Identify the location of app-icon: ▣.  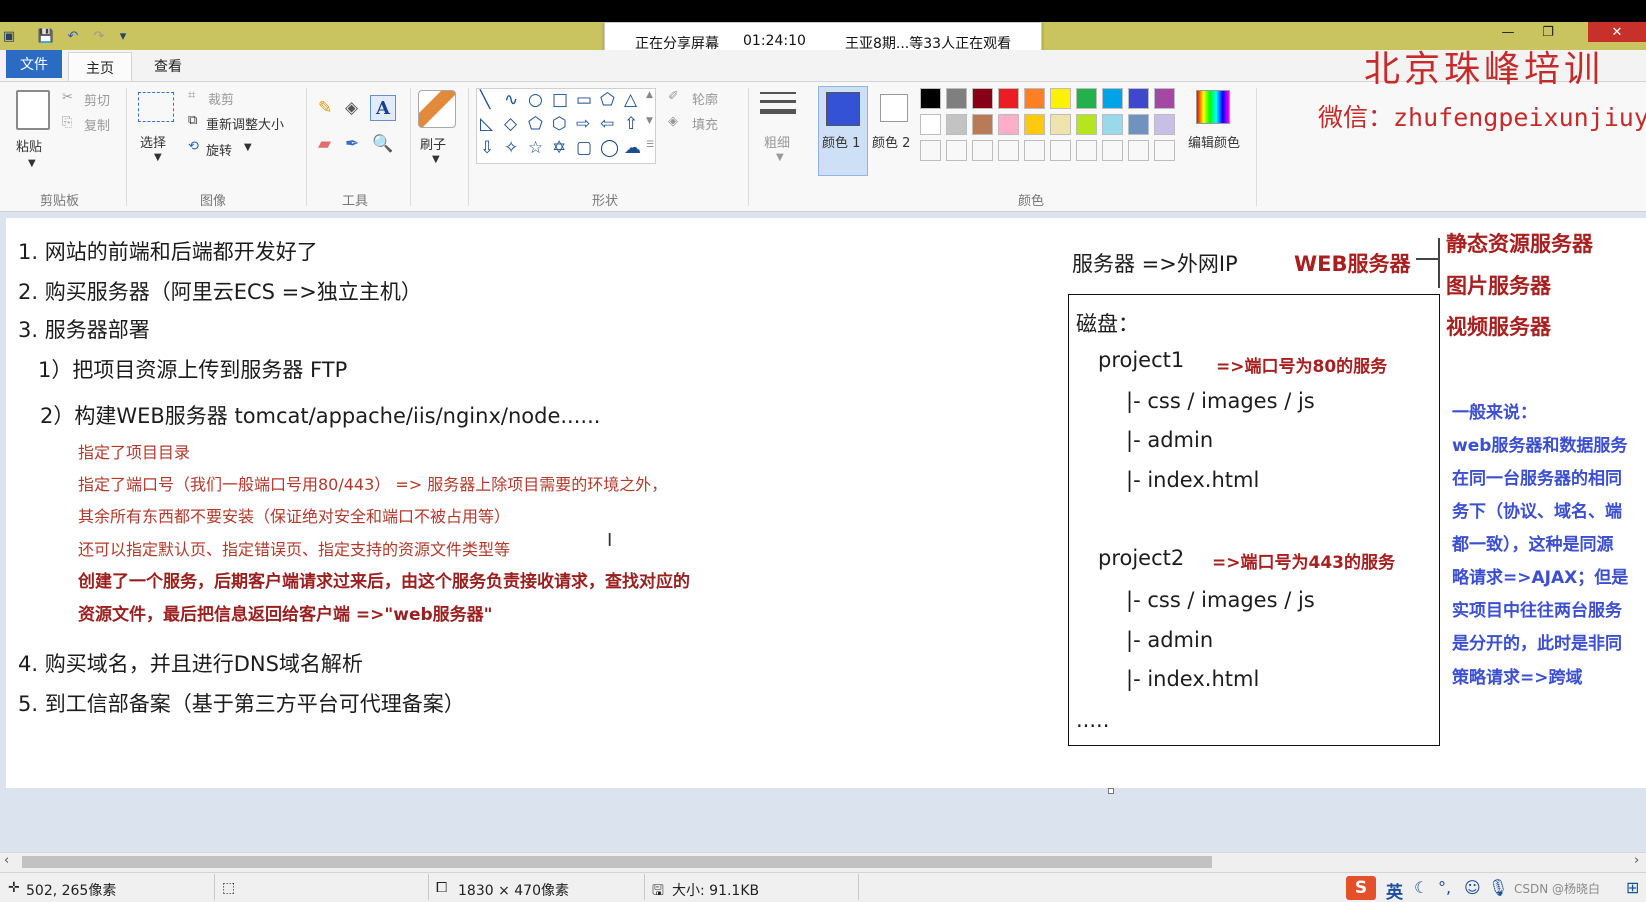
(9, 36).